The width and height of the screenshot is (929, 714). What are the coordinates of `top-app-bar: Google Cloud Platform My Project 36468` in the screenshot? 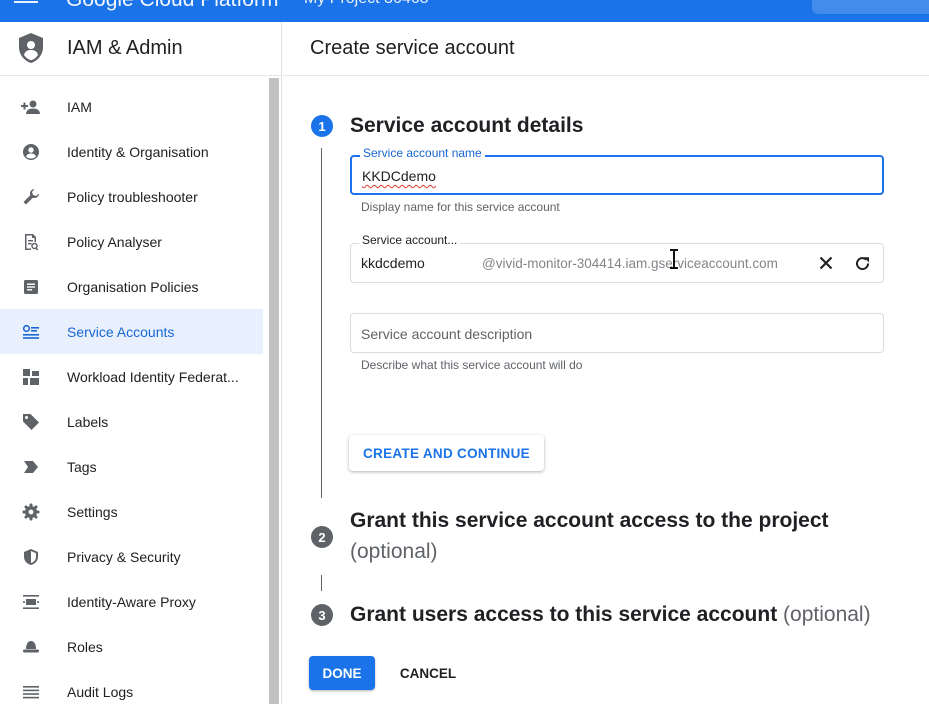 It's located at (464, 11).